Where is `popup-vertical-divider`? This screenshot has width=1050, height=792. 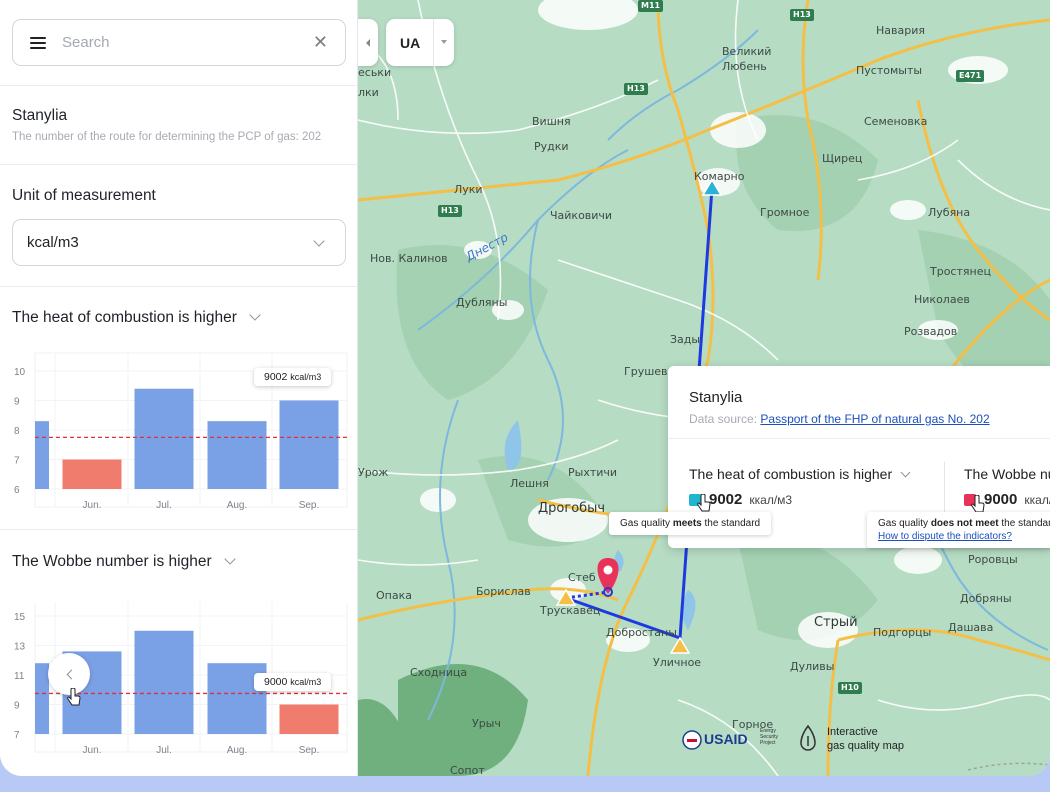
popup-vertical-divider is located at coordinates (944, 487).